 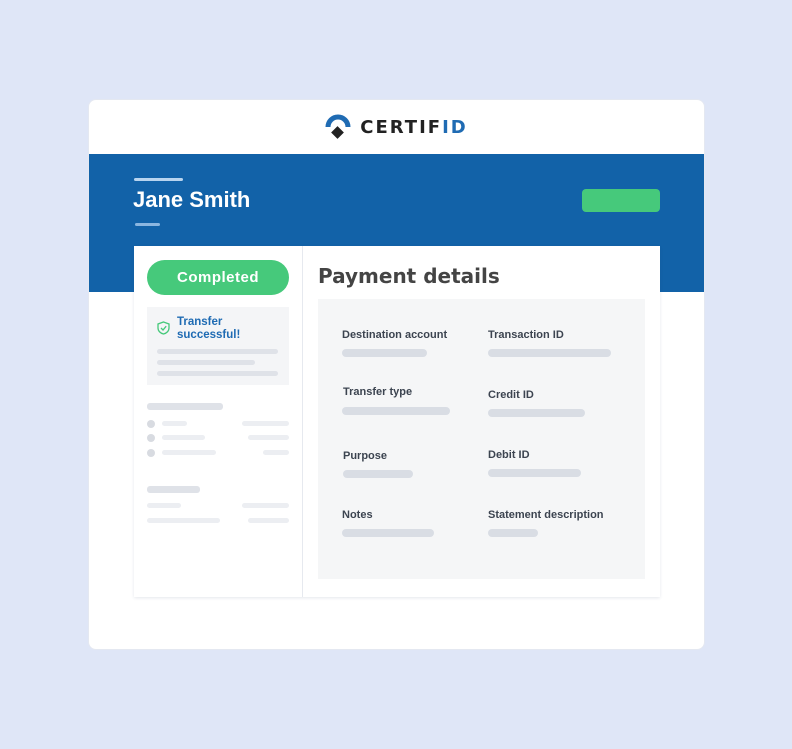 What do you see at coordinates (158, 179) in the screenshot?
I see `header-decor-line` at bounding box center [158, 179].